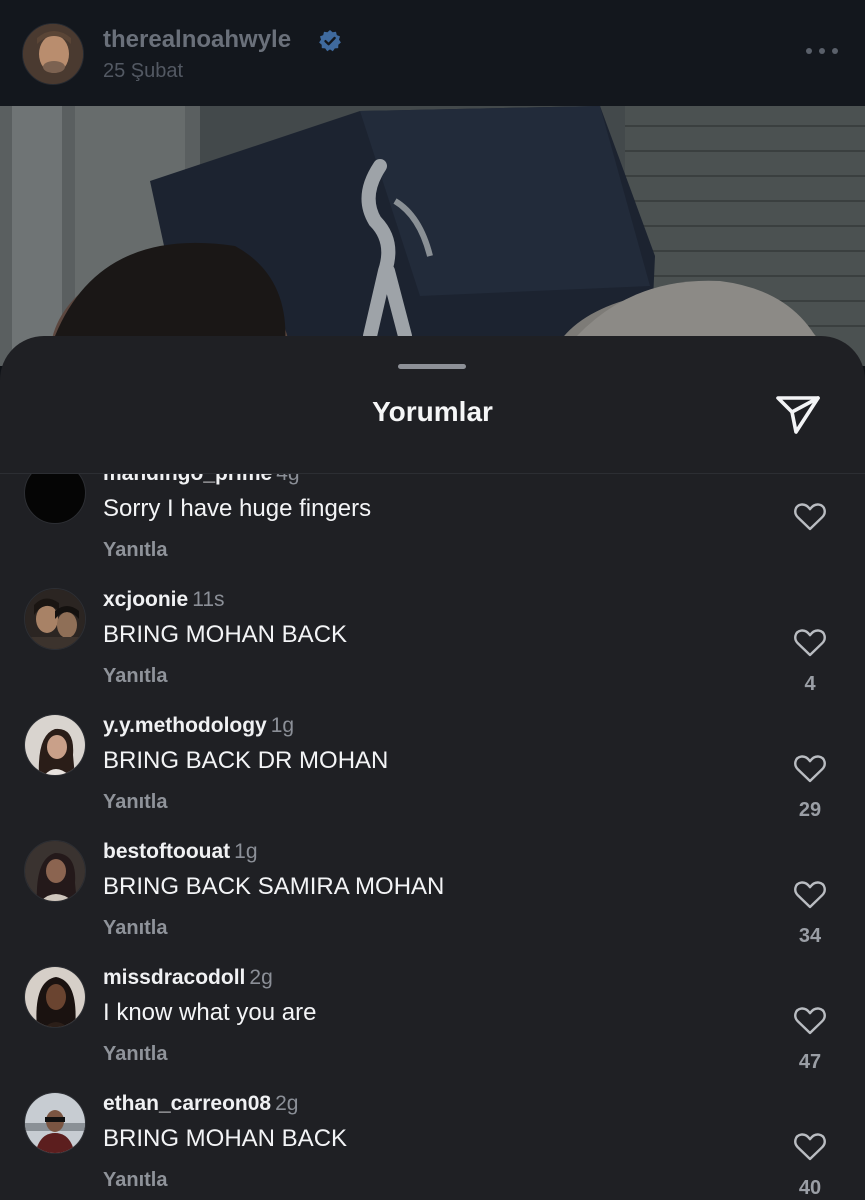  What do you see at coordinates (208, 599) in the screenshot?
I see `comment-time: 11s` at bounding box center [208, 599].